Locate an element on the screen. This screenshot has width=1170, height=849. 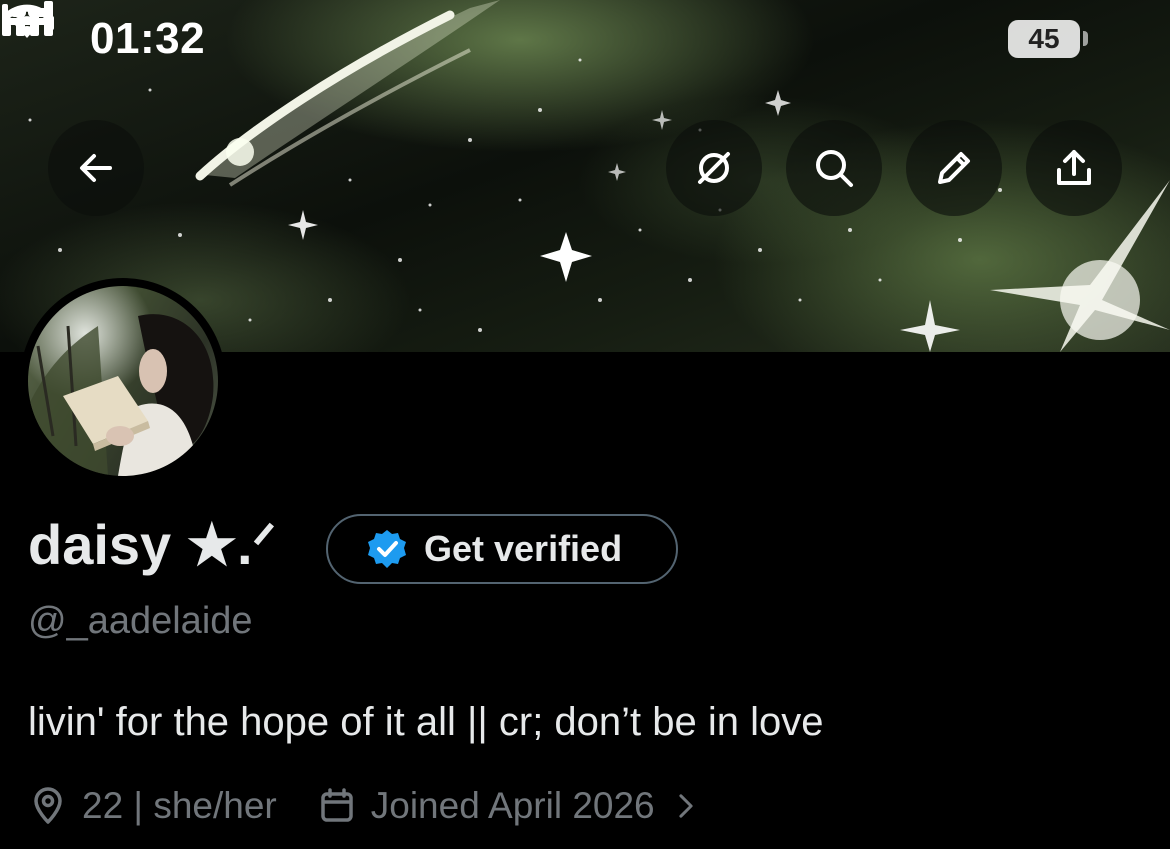
joined-date-link: Joined April 2026 is located at coordinates (510, 806).